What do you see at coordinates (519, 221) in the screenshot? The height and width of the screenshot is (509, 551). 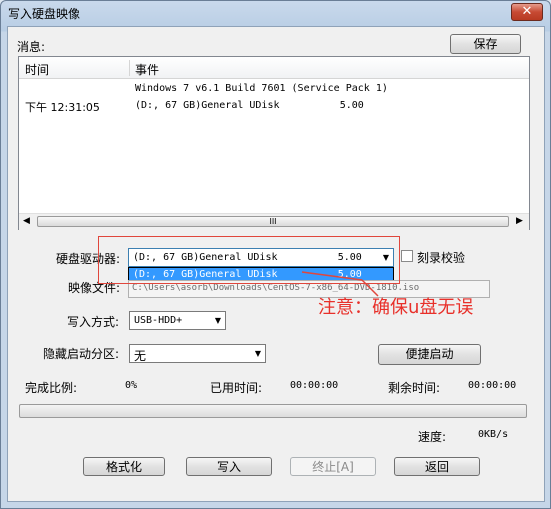 I see `scroll-right-icon: ▶` at bounding box center [519, 221].